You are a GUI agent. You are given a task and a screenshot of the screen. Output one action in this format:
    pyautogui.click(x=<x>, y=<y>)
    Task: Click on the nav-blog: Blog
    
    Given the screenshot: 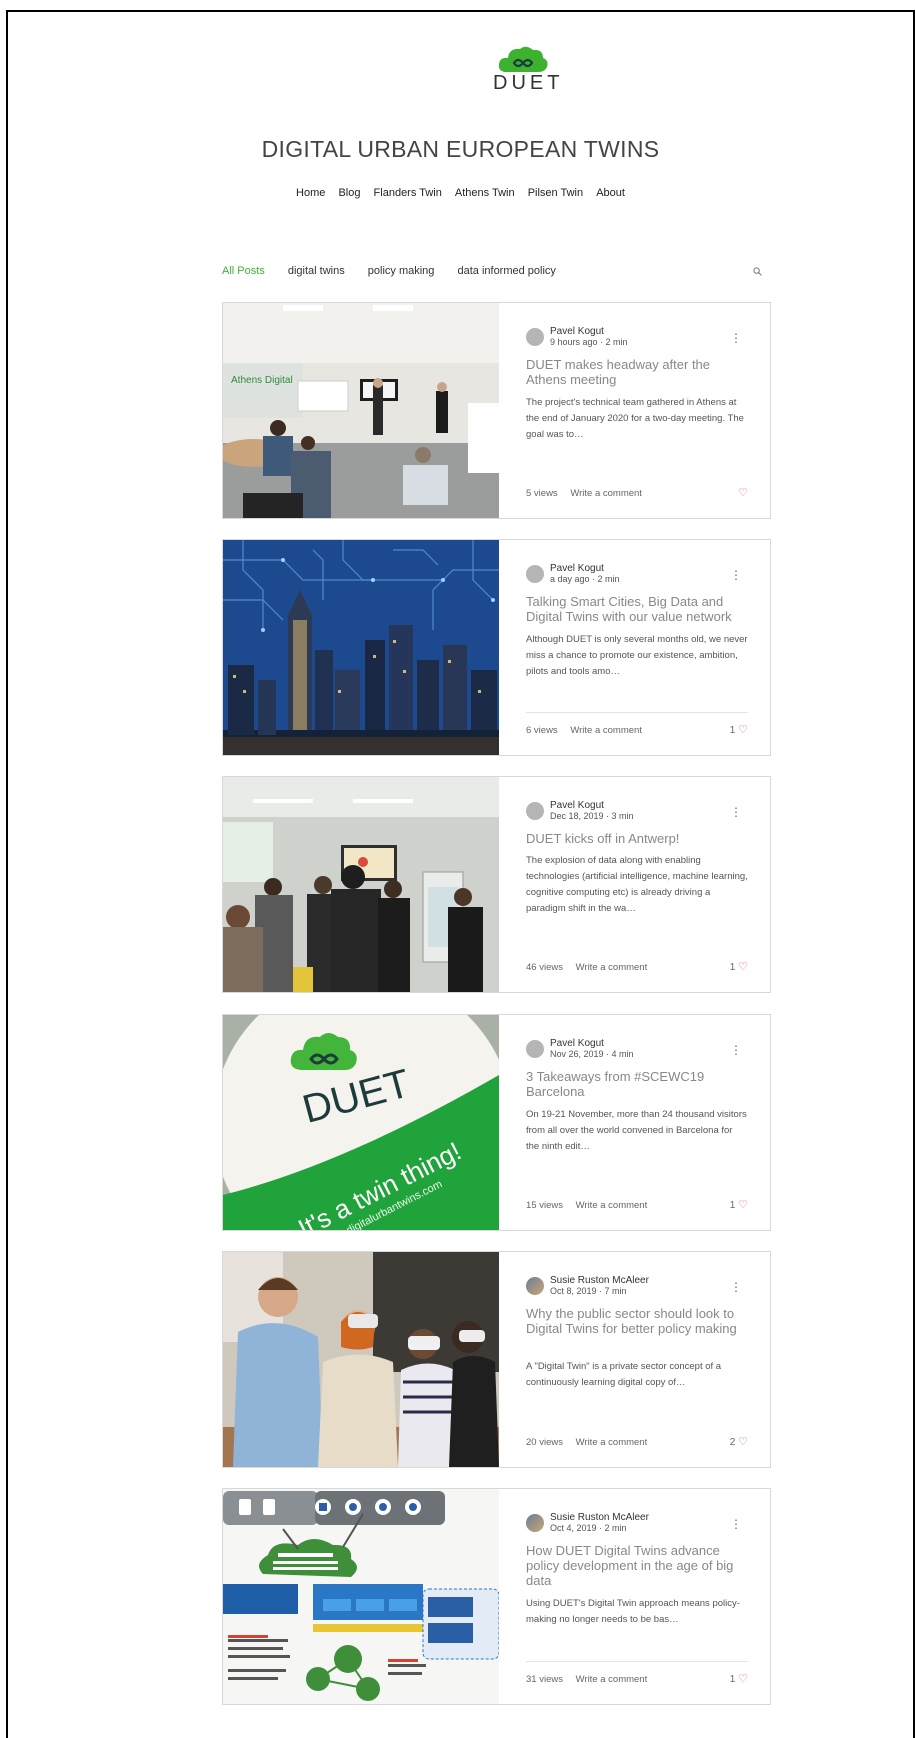 What is the action you would take?
    pyautogui.click(x=349, y=193)
    